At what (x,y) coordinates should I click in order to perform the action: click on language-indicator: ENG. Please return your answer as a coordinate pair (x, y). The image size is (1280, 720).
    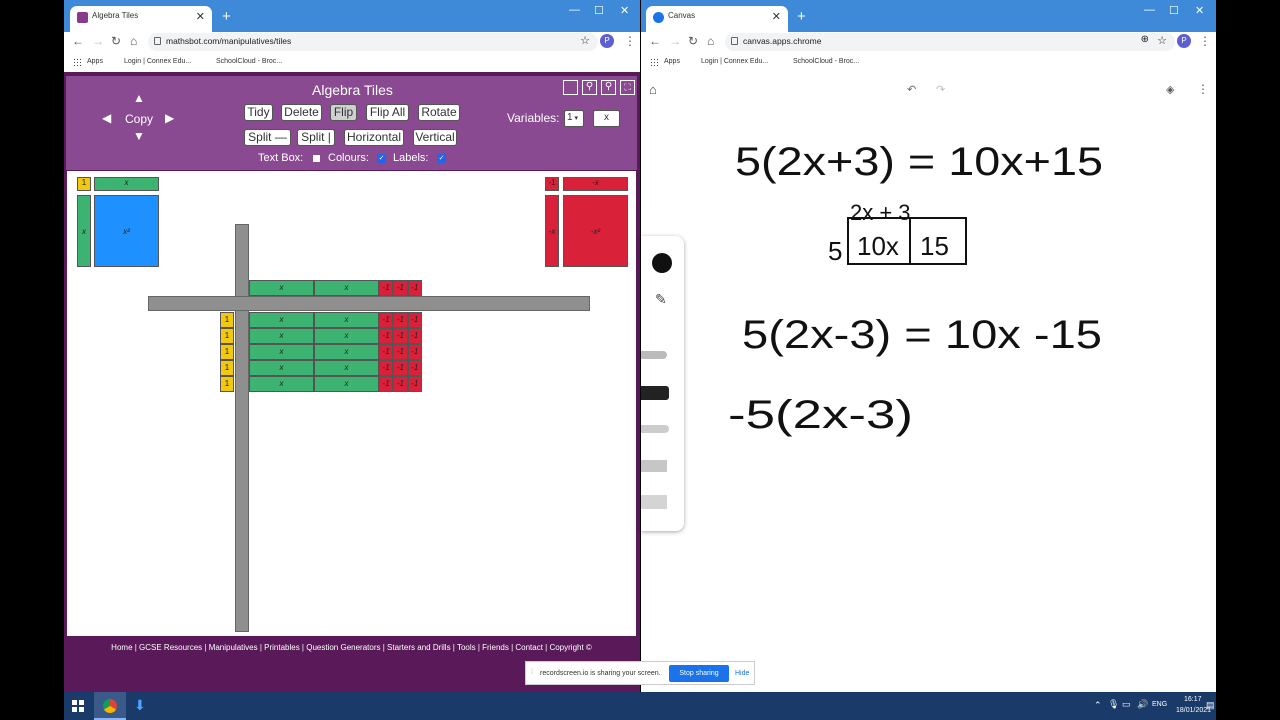
    Looking at the image, I should click on (1159, 704).